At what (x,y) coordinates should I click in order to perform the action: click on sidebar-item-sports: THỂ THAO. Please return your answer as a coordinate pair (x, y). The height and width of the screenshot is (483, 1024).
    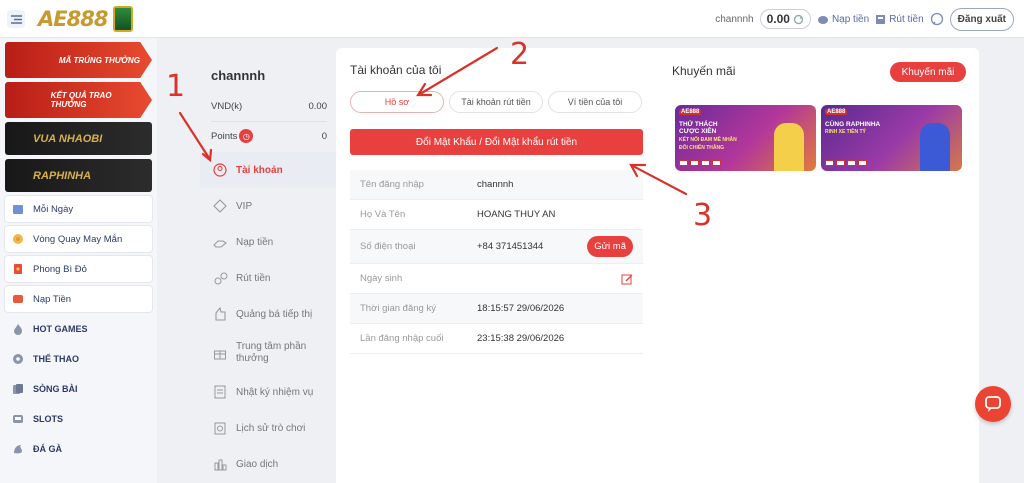
    Looking at the image, I should click on (78, 359).